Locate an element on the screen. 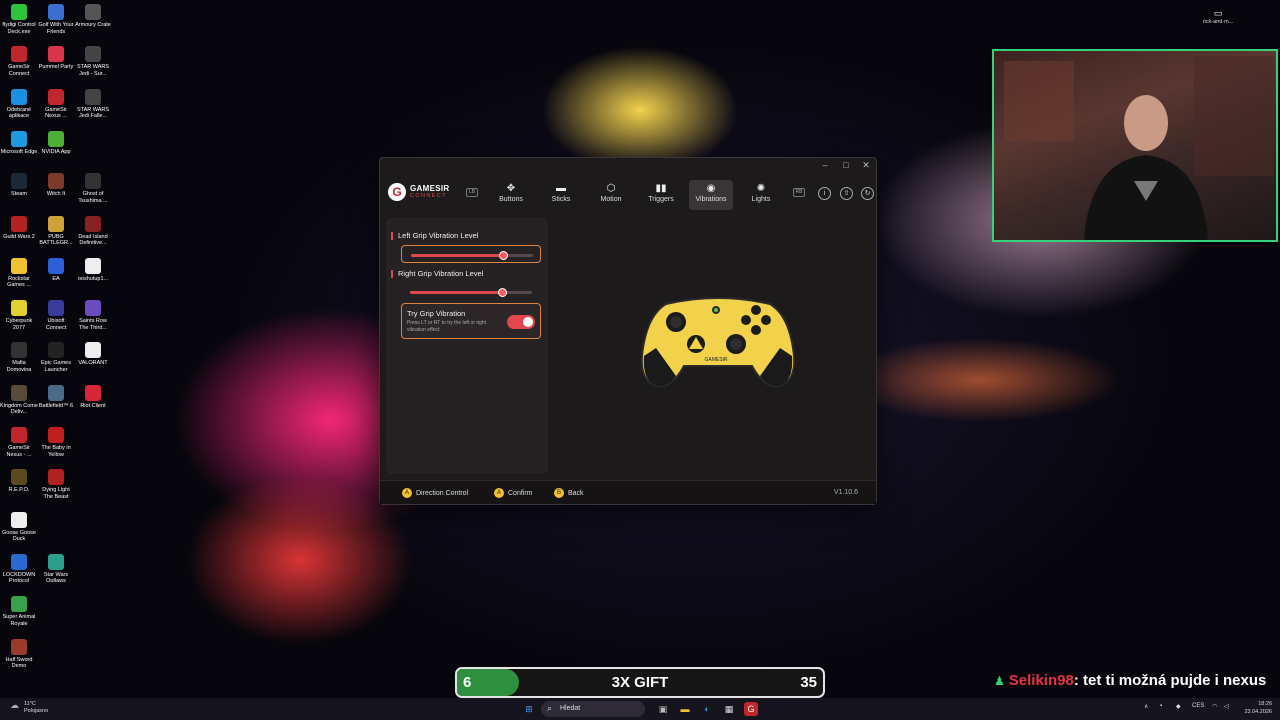  tab-motion: ⬡ Motion is located at coordinates (611, 195).